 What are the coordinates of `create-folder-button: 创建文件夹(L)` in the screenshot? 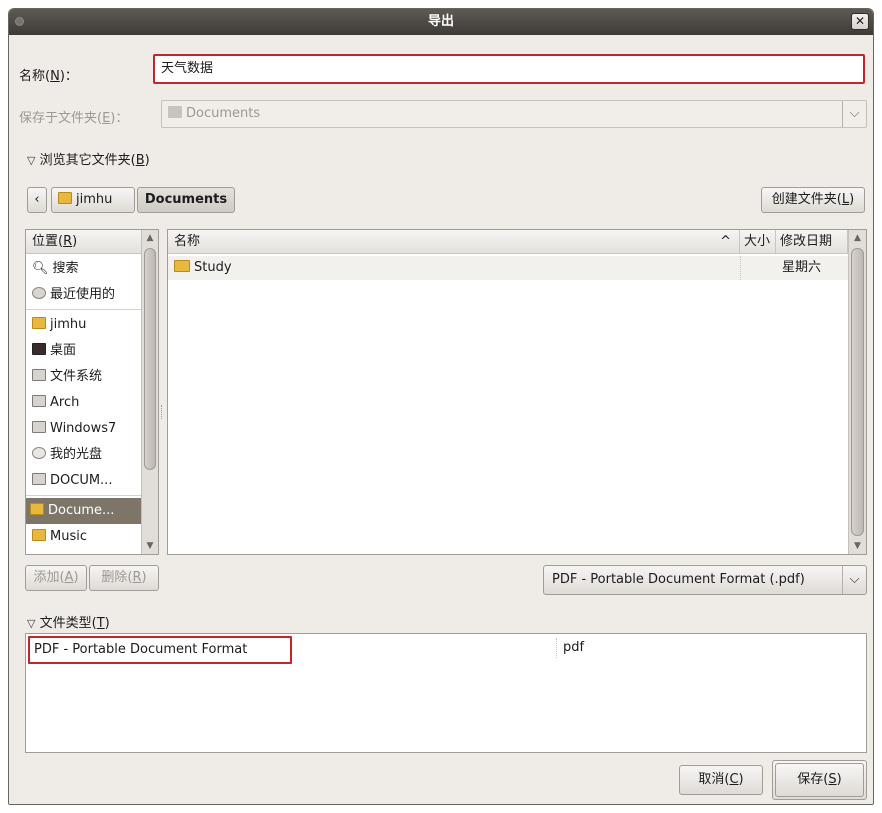 It's located at (813, 200).